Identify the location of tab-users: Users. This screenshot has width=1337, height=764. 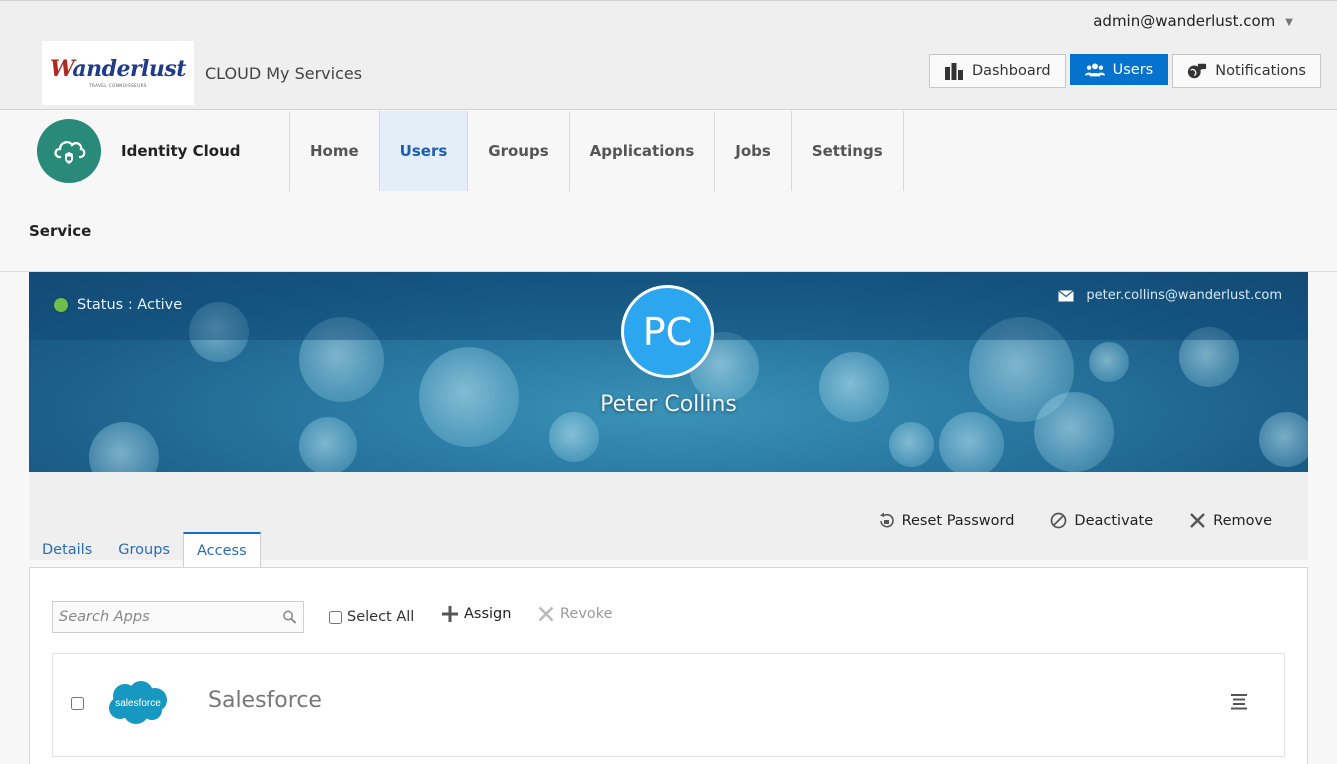
(424, 151).